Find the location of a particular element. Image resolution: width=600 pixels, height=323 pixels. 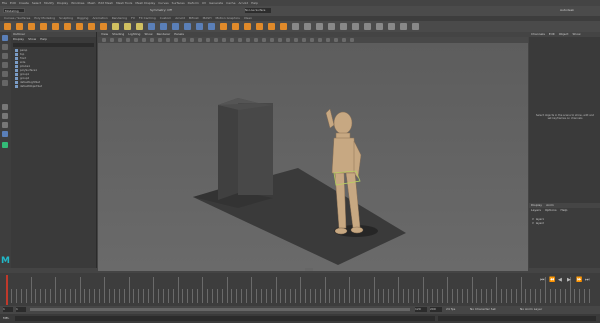

layer-row: Vlayer2 is located at coordinates (564, 223).